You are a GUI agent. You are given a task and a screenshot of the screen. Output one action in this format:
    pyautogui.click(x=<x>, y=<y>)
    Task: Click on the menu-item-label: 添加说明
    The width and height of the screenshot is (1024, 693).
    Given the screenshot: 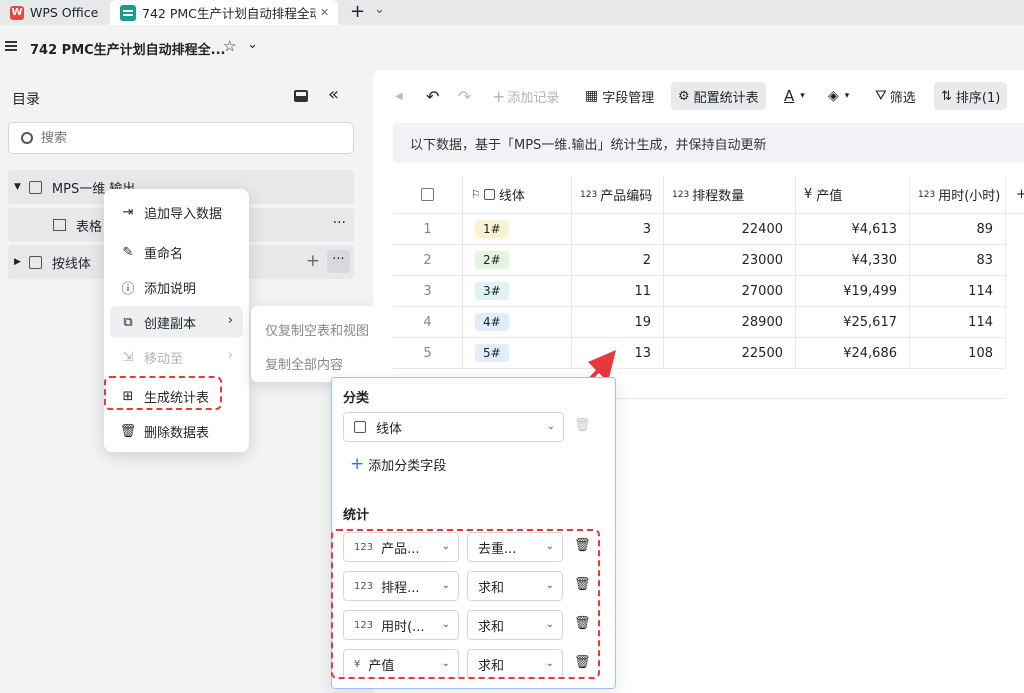 What is the action you would take?
    pyautogui.click(x=170, y=289)
    